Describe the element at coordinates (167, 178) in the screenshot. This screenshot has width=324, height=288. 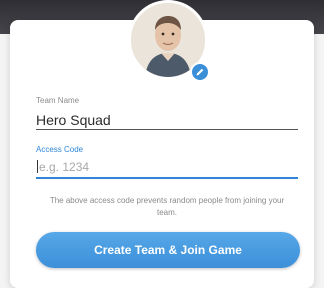
I see `access-code-underline` at that location.